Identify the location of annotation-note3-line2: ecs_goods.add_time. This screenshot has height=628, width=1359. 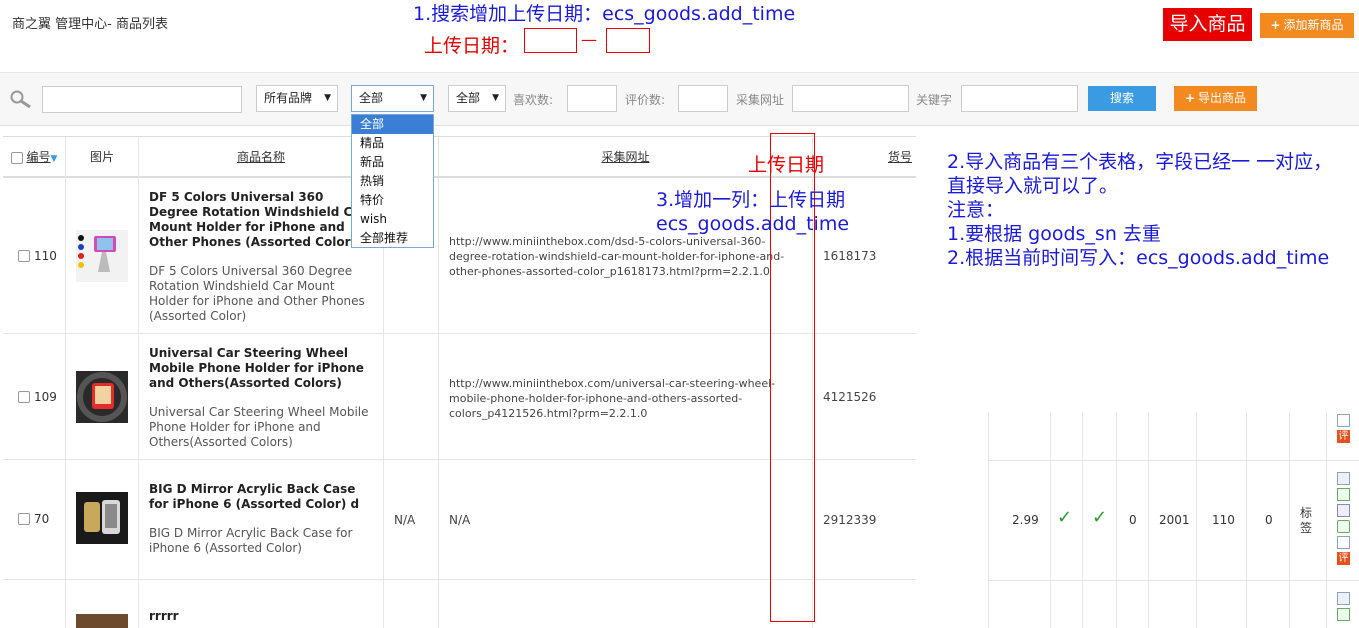
(753, 224).